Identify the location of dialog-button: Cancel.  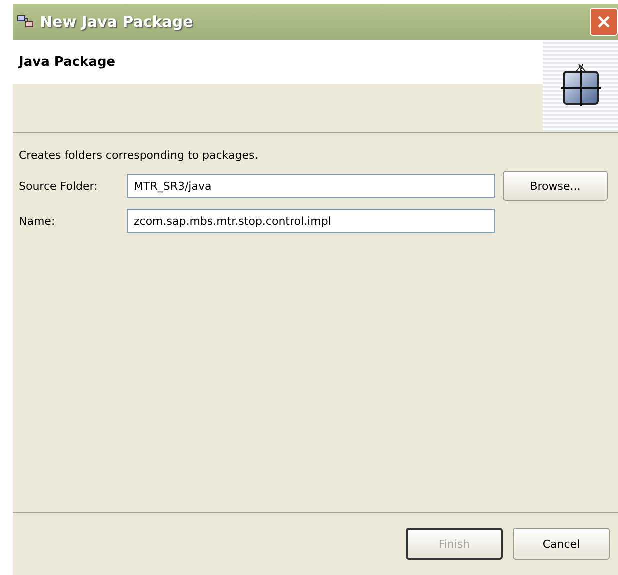
(561, 544).